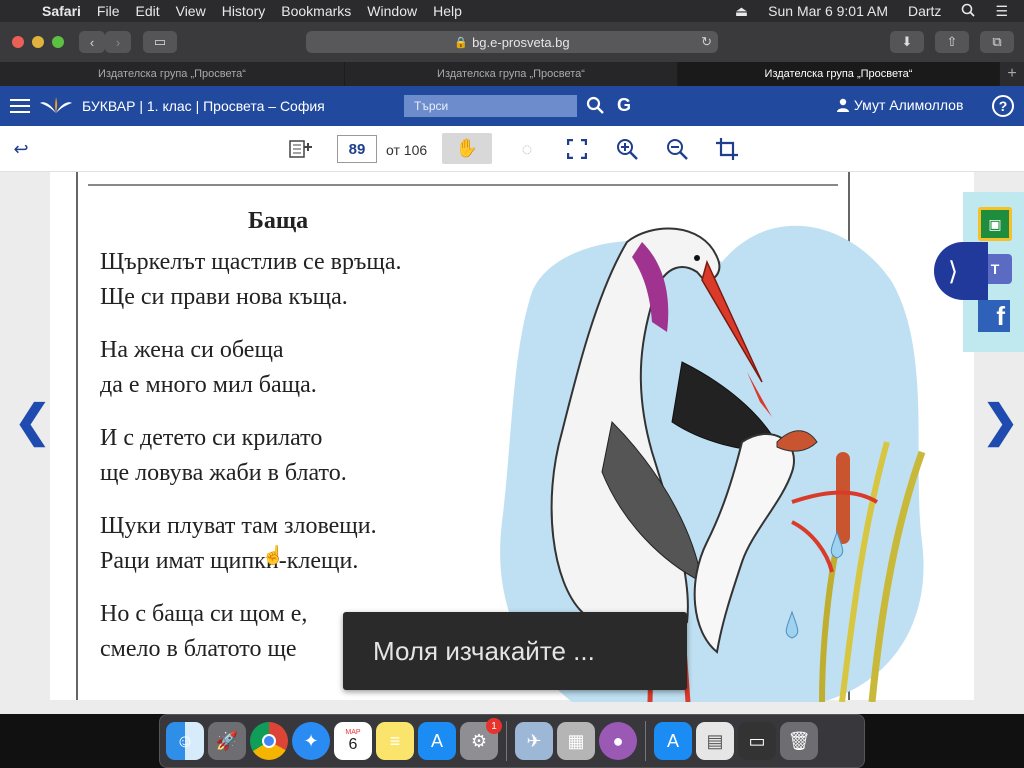 The height and width of the screenshot is (768, 1024). Describe the element at coordinates (534, 741) in the screenshot. I see `preview-icon: ✈` at that location.